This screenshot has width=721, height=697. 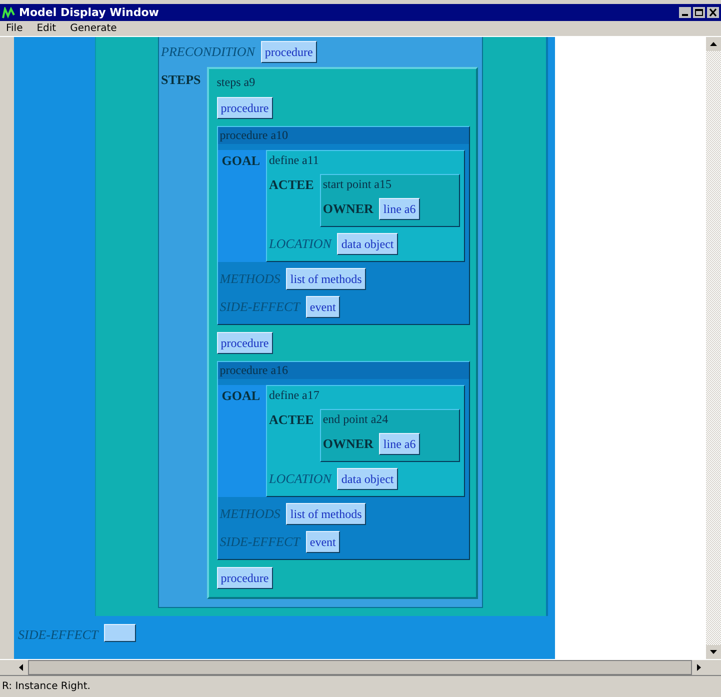 What do you see at coordinates (120, 633) in the screenshot?
I see `value-button` at bounding box center [120, 633].